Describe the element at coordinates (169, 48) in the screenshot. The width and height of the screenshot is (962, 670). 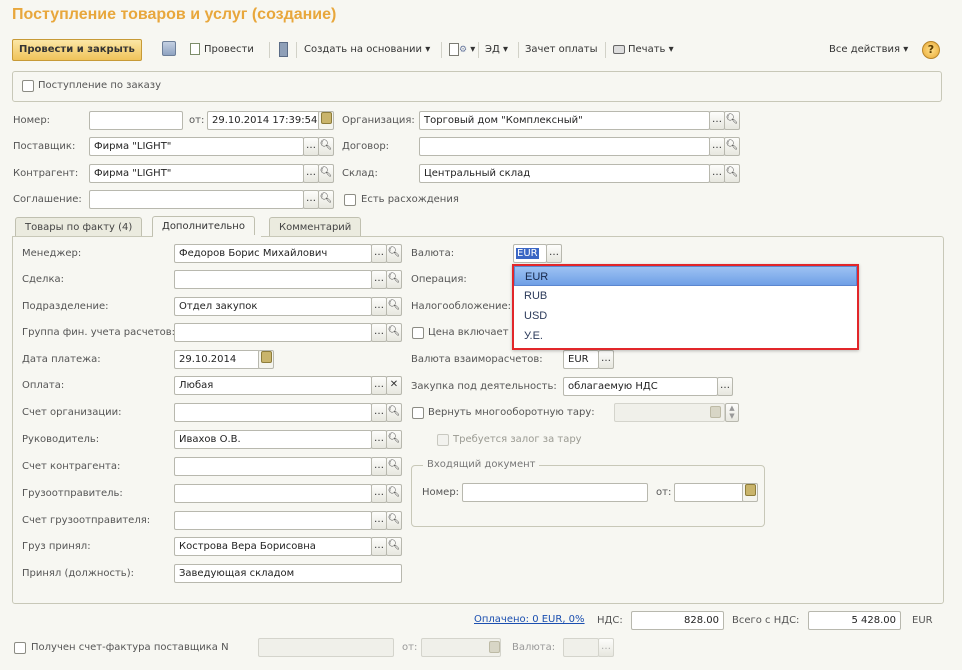
I see `save-icon` at that location.